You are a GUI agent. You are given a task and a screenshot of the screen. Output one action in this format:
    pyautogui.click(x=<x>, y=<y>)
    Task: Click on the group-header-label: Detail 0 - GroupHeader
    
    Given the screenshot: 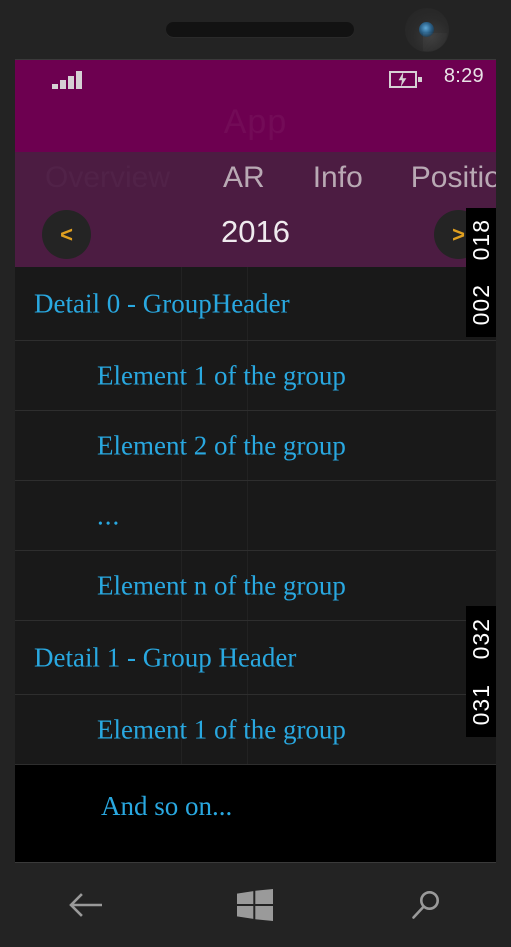 What is the action you would take?
    pyautogui.click(x=162, y=303)
    